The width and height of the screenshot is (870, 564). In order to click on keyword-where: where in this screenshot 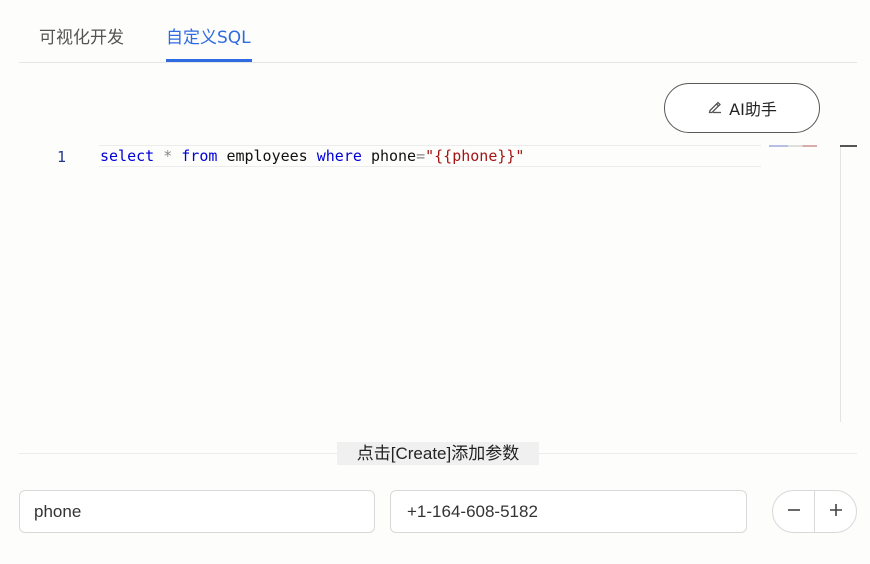, I will do `click(339, 156)`.